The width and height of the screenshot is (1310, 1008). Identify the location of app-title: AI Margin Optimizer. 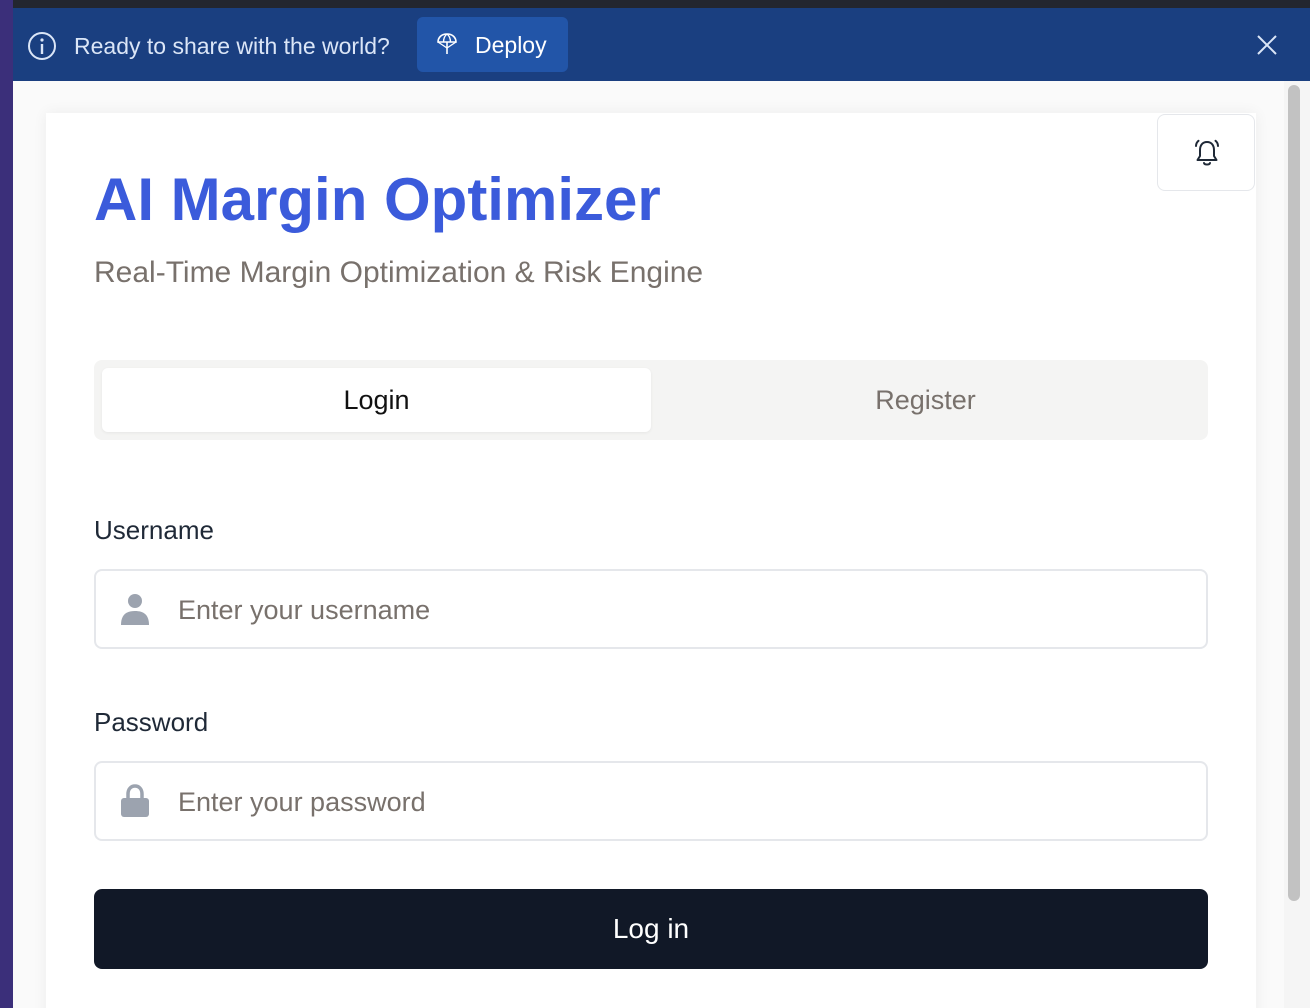
(377, 199).